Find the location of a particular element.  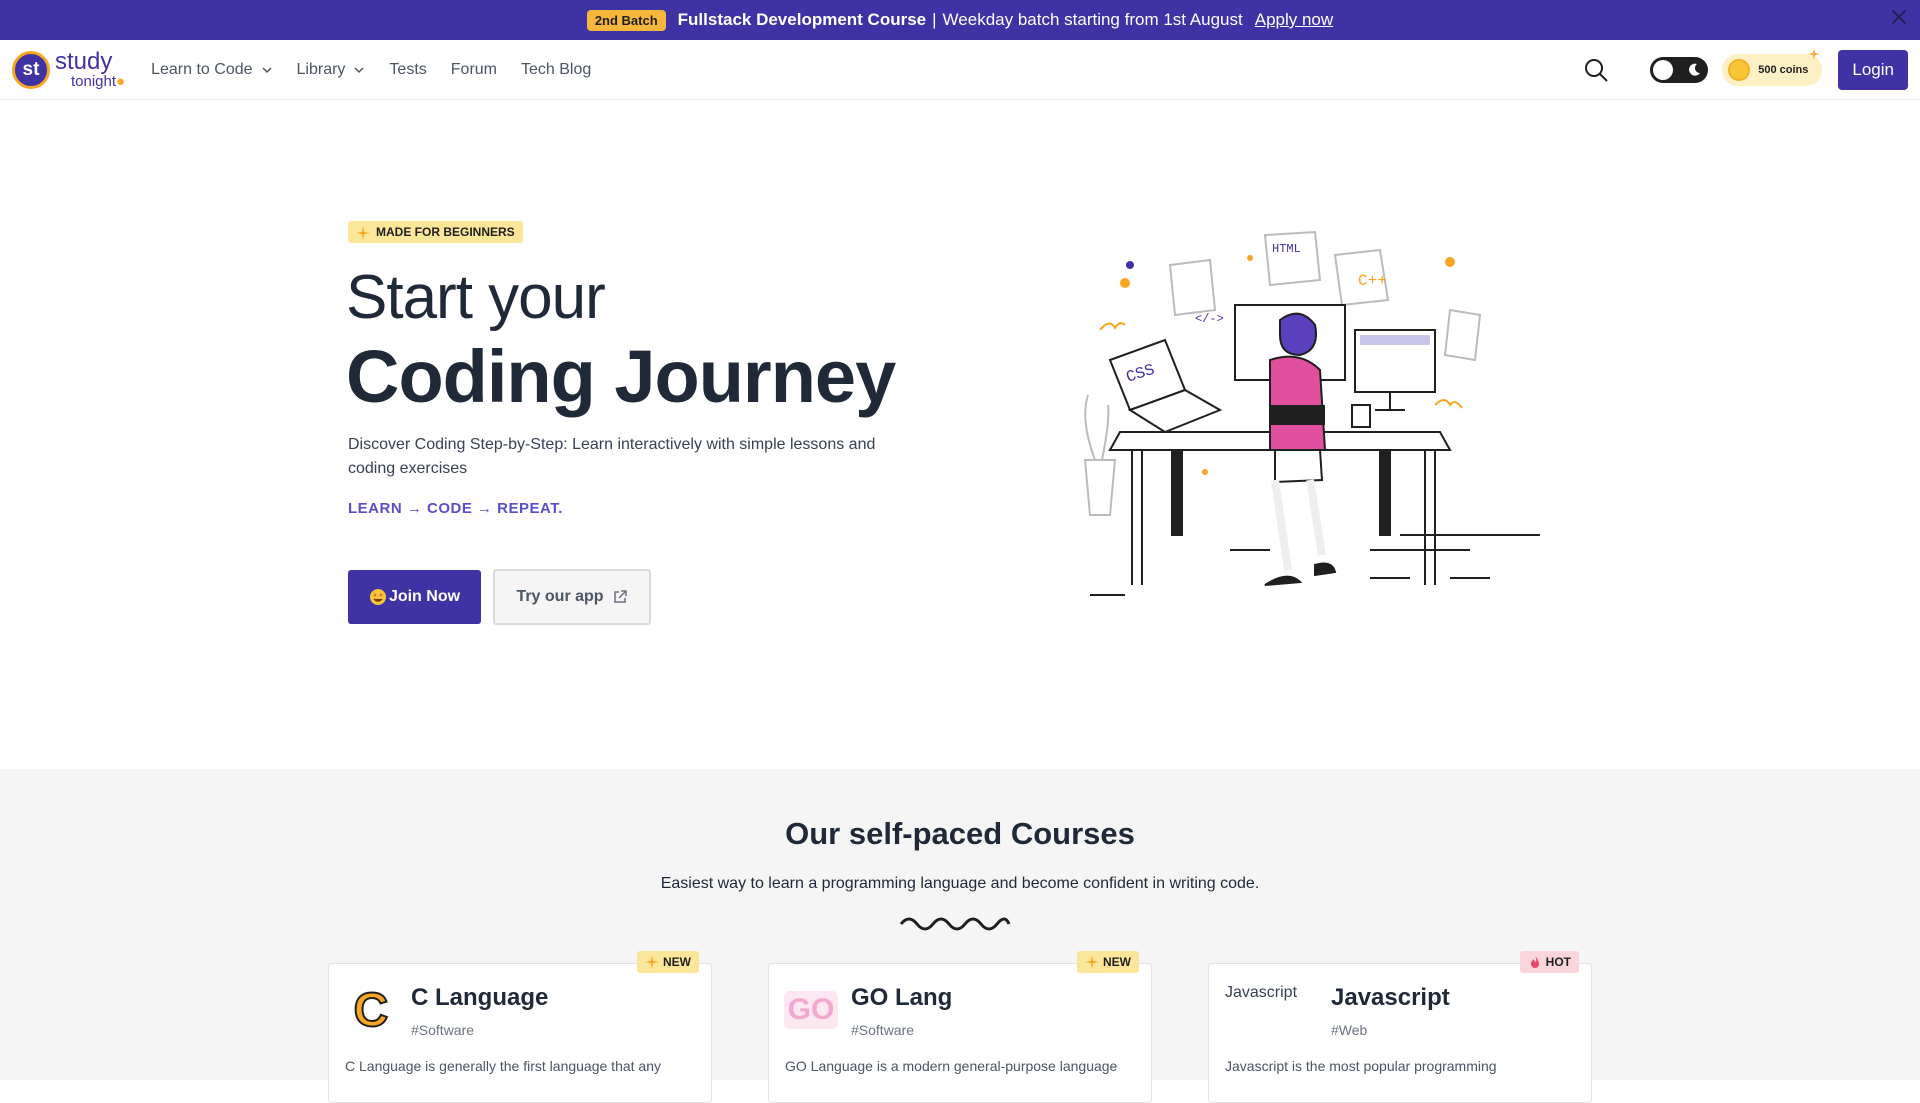

menu-library-label: Library is located at coordinates (321, 69).